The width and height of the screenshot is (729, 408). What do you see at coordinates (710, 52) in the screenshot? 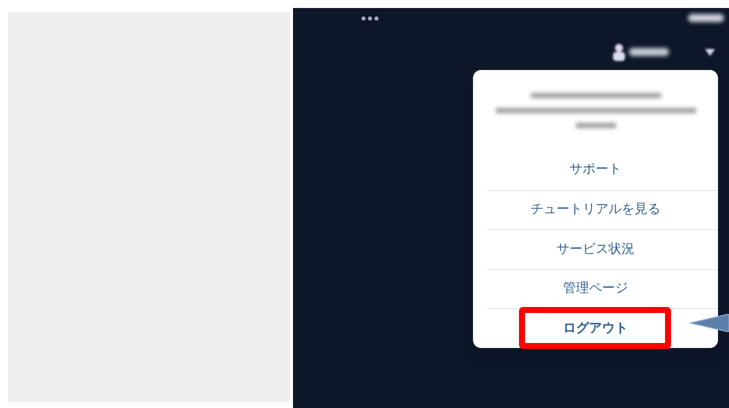
I see `caret-icon` at bounding box center [710, 52].